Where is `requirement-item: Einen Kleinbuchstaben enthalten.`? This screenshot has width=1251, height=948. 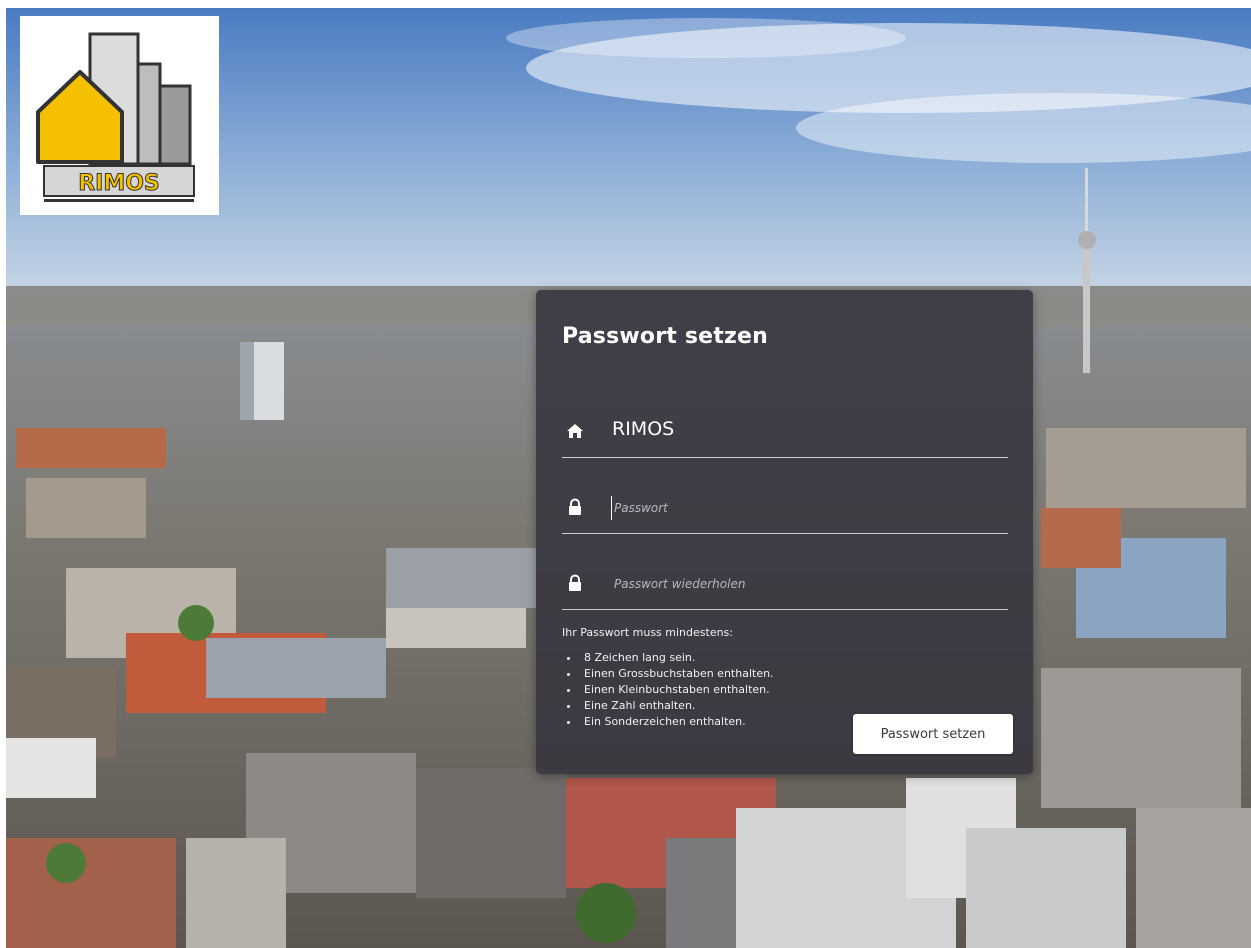 requirement-item: Einen Kleinbuchstaben enthalten. is located at coordinates (677, 690).